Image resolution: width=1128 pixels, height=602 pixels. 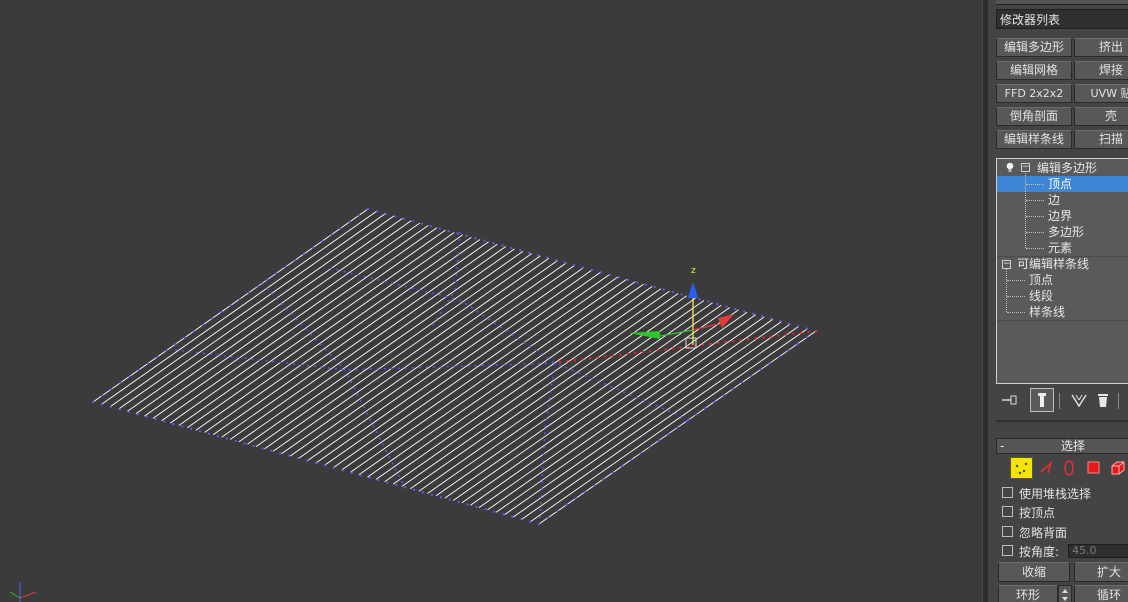 What do you see at coordinates (693, 290) in the screenshot?
I see `gizmo-z-arrow` at bounding box center [693, 290].